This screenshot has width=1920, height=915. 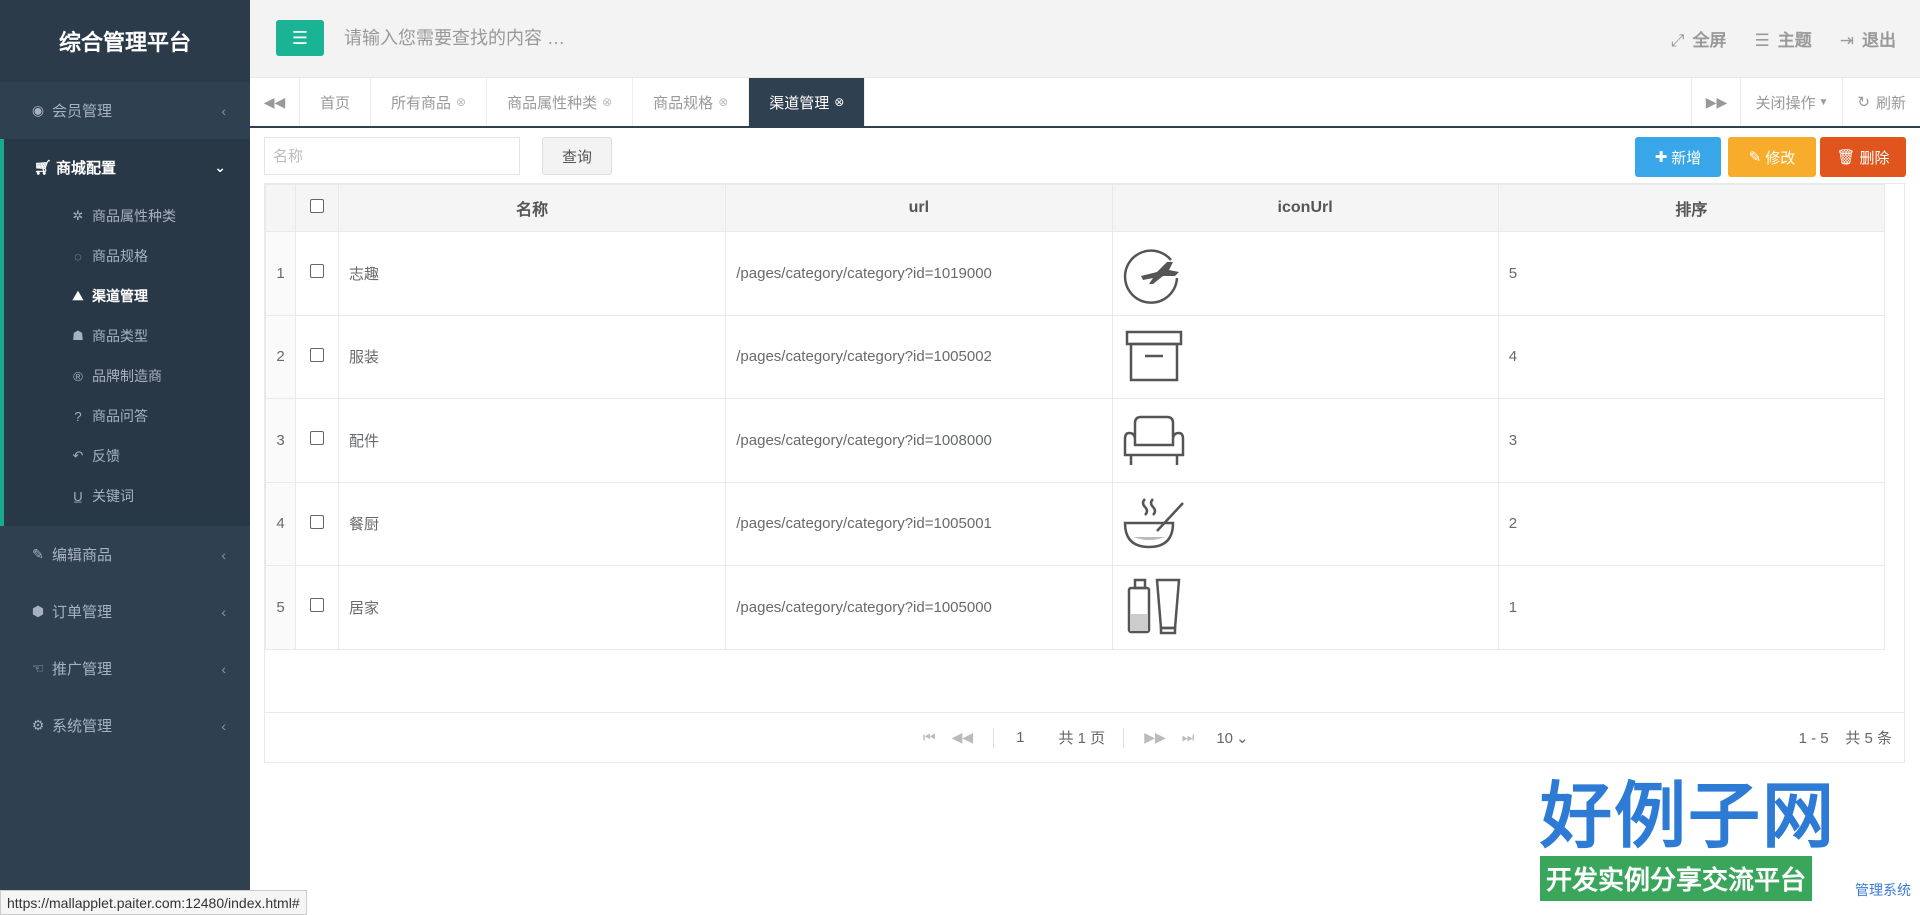 I want to click on cell-url: /pages/category/category?id=1005000, so click(x=919, y=607).